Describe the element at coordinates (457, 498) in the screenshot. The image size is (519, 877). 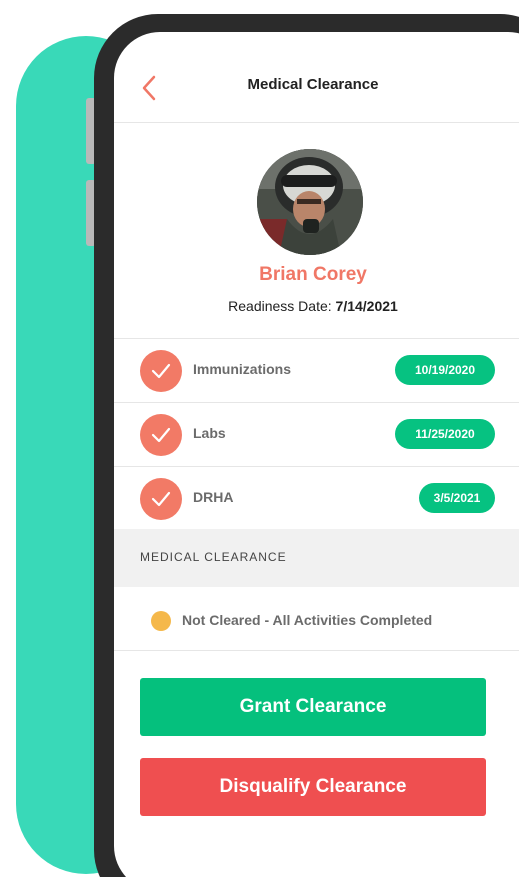
I see `date-badge: 3/5/2021` at that location.